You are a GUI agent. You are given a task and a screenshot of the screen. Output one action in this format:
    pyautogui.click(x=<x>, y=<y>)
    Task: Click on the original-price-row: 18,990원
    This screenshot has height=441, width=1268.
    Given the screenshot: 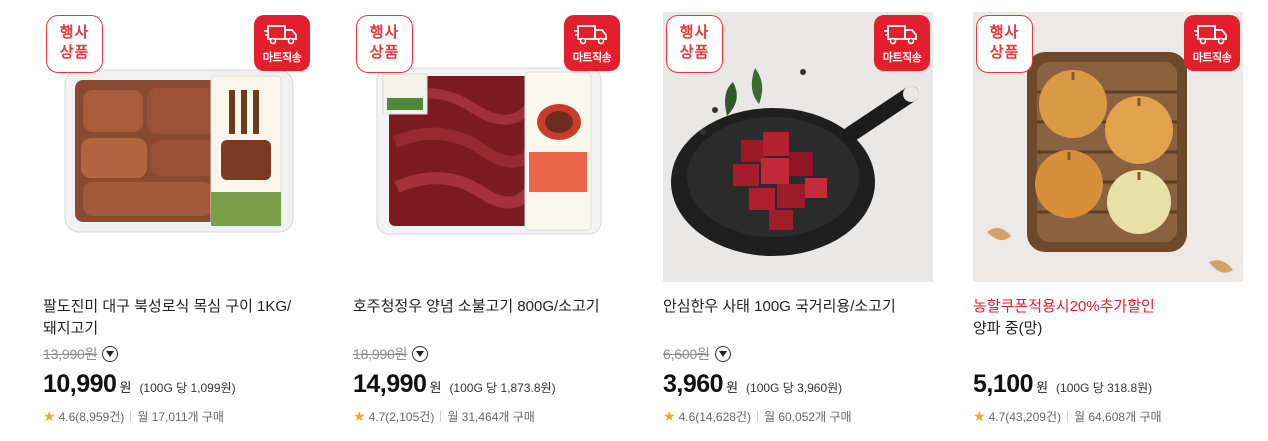 What is the action you would take?
    pyautogui.click(x=391, y=354)
    